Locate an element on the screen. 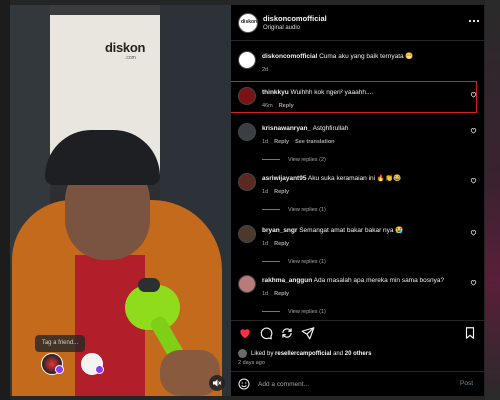 The height and width of the screenshot is (400, 500). liker-avatar is located at coordinates (242, 353).